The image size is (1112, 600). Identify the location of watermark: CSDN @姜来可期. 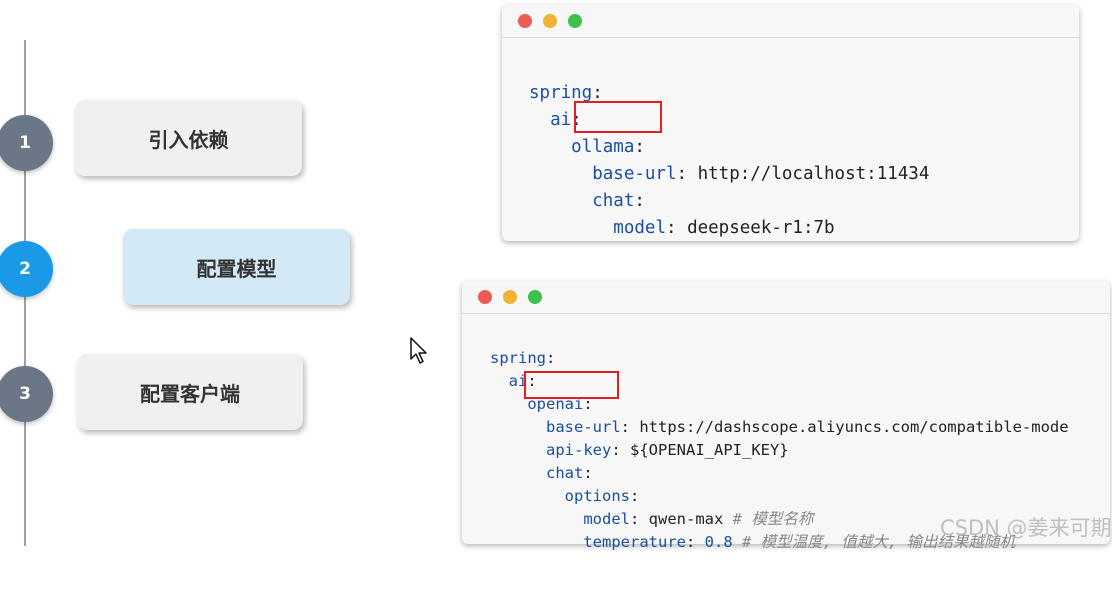
(1026, 528).